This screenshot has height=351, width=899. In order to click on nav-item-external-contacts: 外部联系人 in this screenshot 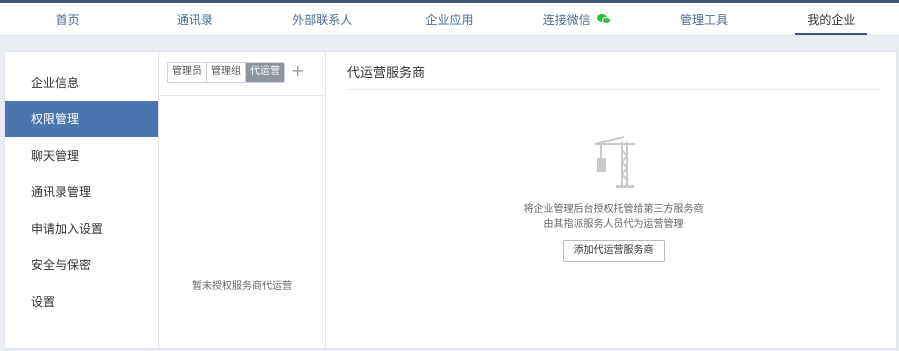, I will do `click(322, 19)`.